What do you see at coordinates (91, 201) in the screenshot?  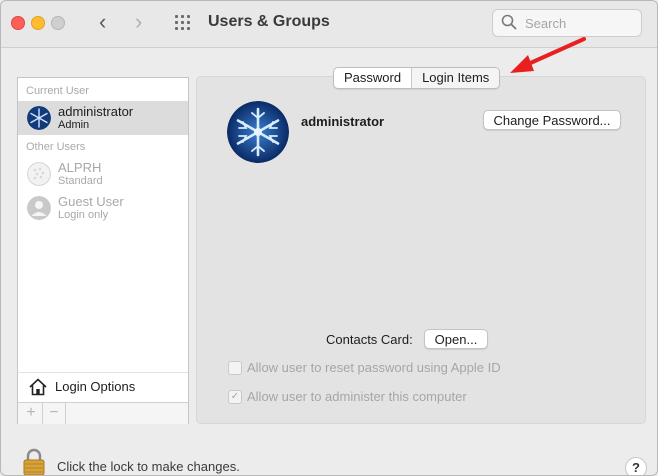 I see `user-name: Guest User` at bounding box center [91, 201].